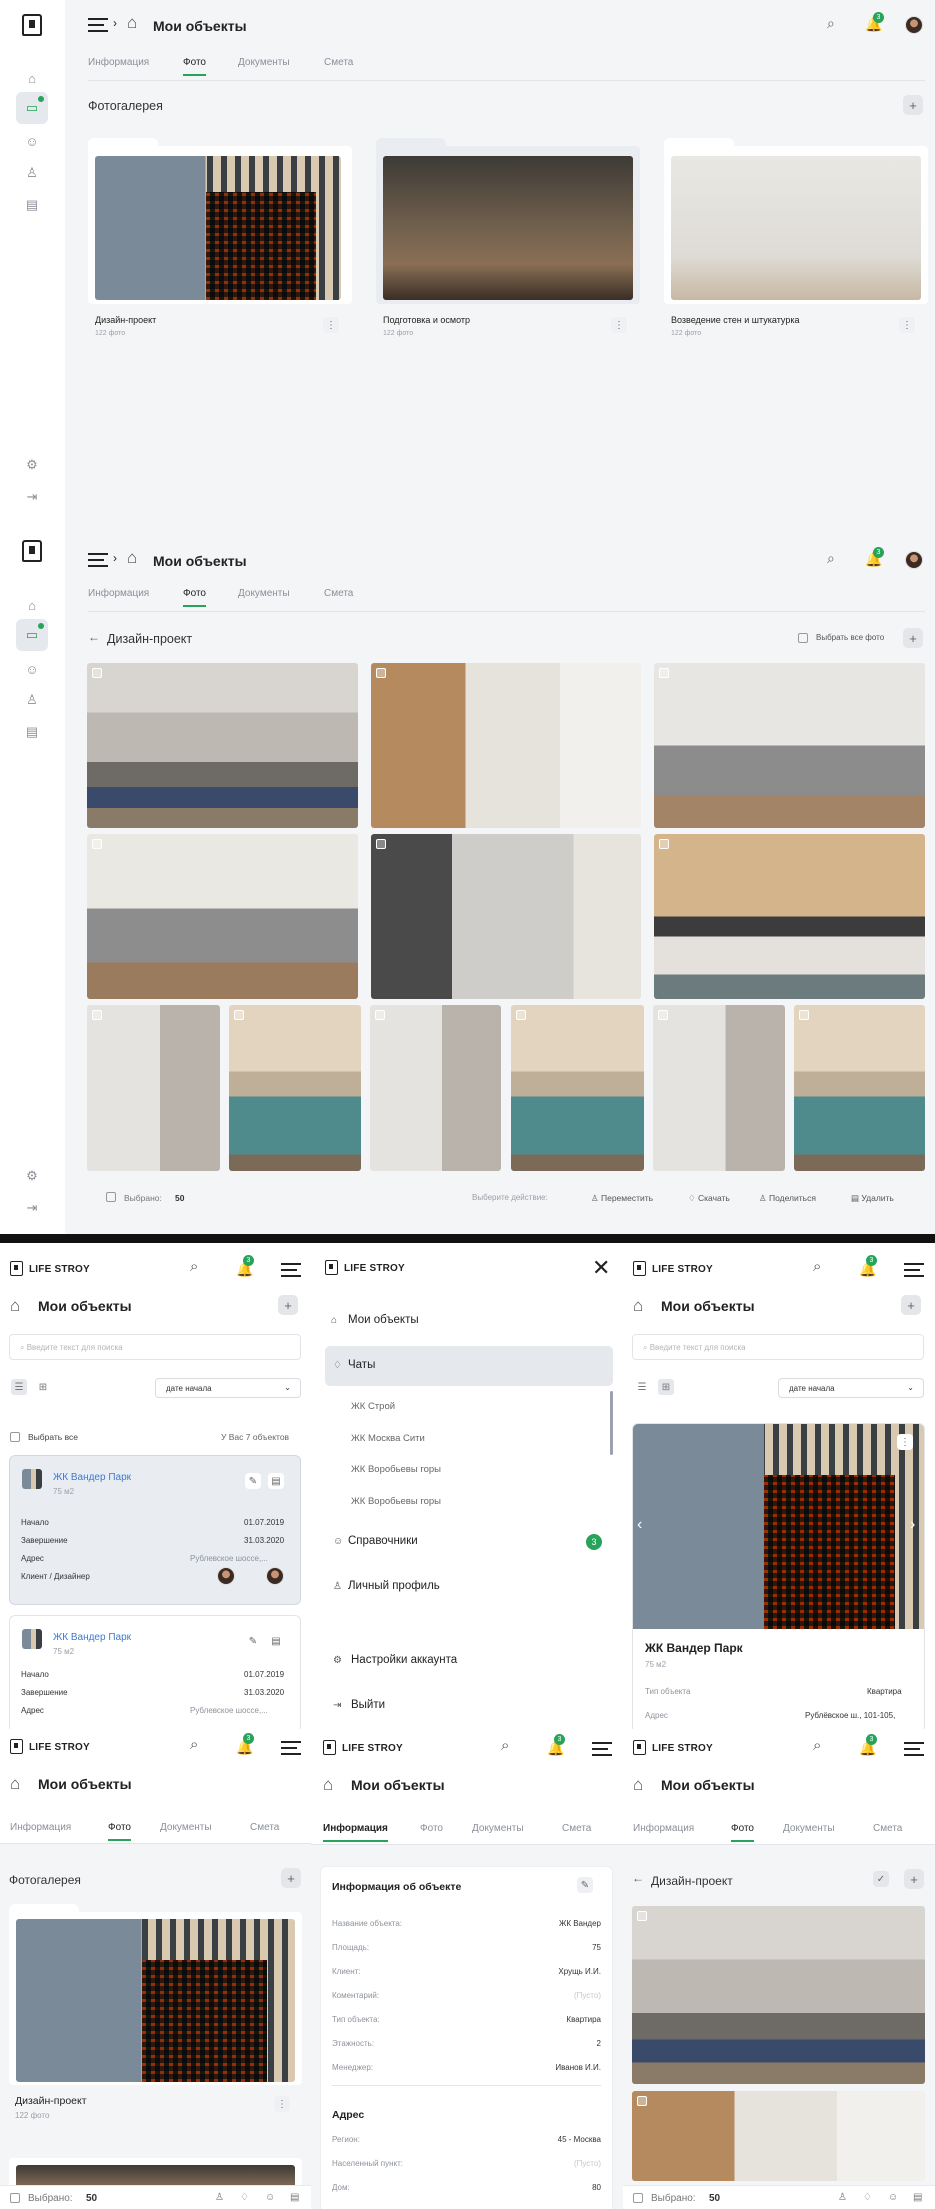 The width and height of the screenshot is (935, 2209). I want to click on share-icon: ☺, so click(270, 2197).